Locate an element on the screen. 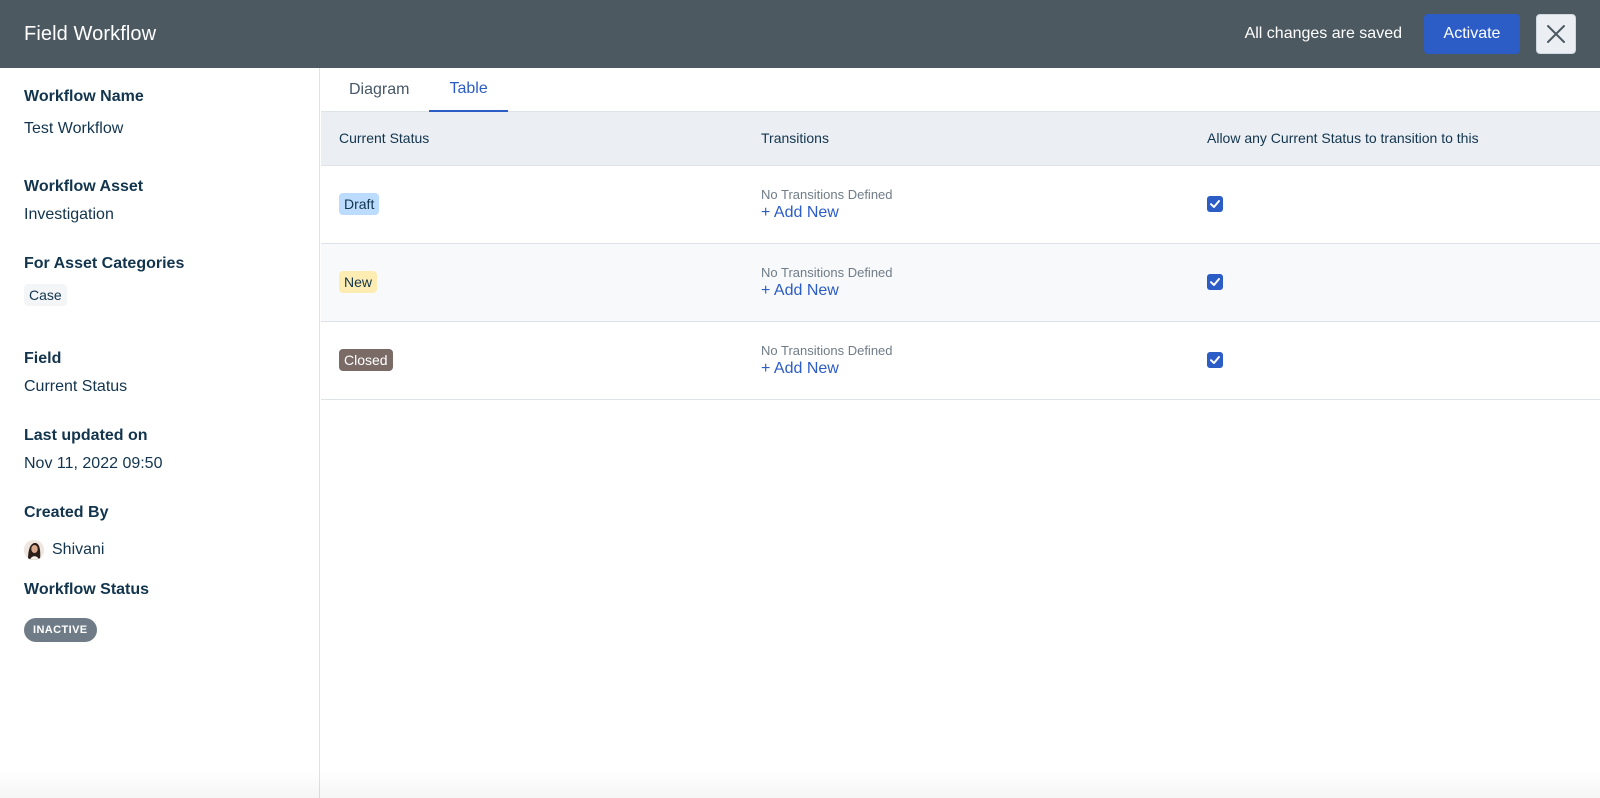 The image size is (1600, 798). activate-button: Activate is located at coordinates (1472, 34).